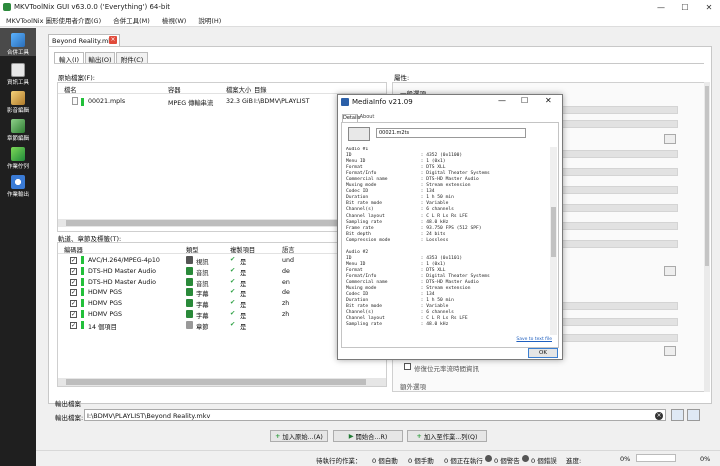 The height and width of the screenshot is (466, 720). I want to click on sidebar-item-info: 資訊工具, so click(18, 72).